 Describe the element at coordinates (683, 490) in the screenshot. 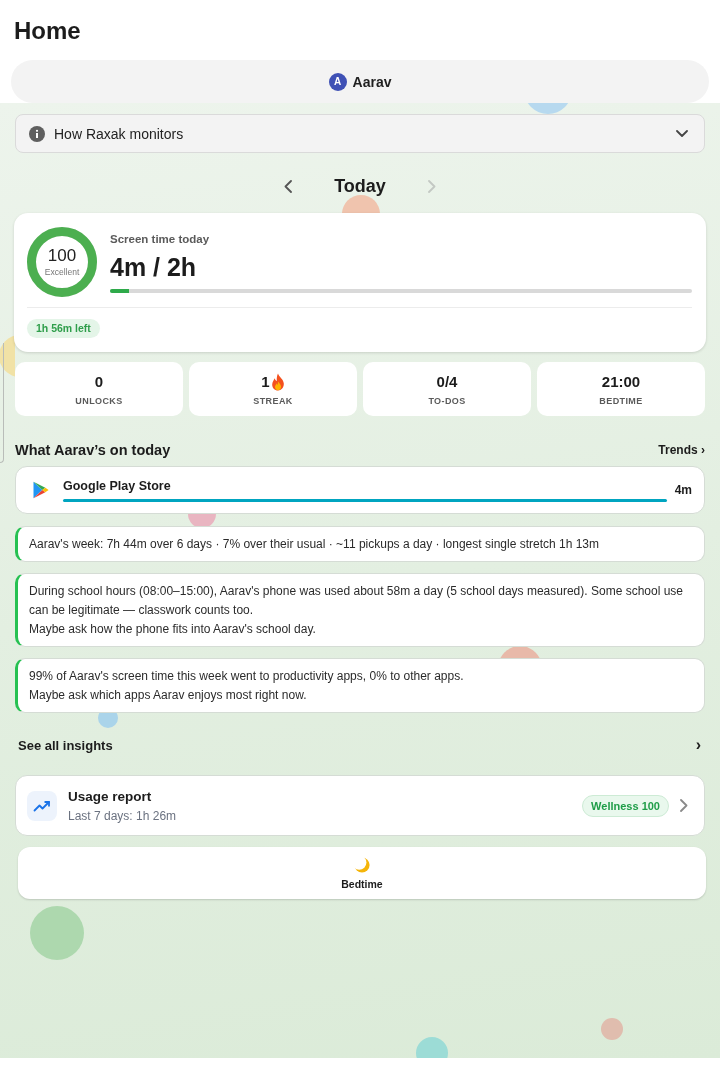

I see `app-time: 4m` at that location.